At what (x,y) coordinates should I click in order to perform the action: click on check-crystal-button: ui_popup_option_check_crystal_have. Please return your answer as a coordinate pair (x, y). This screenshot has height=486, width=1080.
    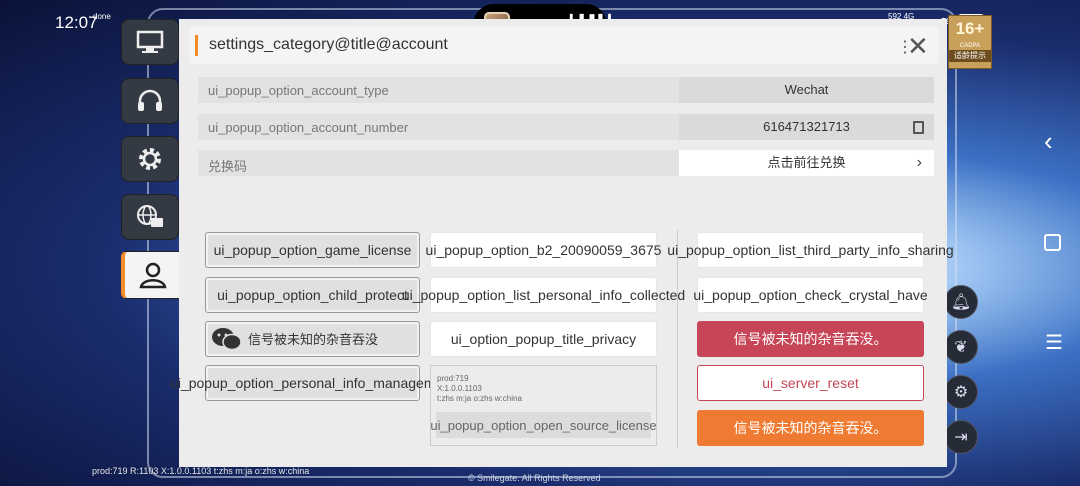
    Looking at the image, I should click on (810, 295).